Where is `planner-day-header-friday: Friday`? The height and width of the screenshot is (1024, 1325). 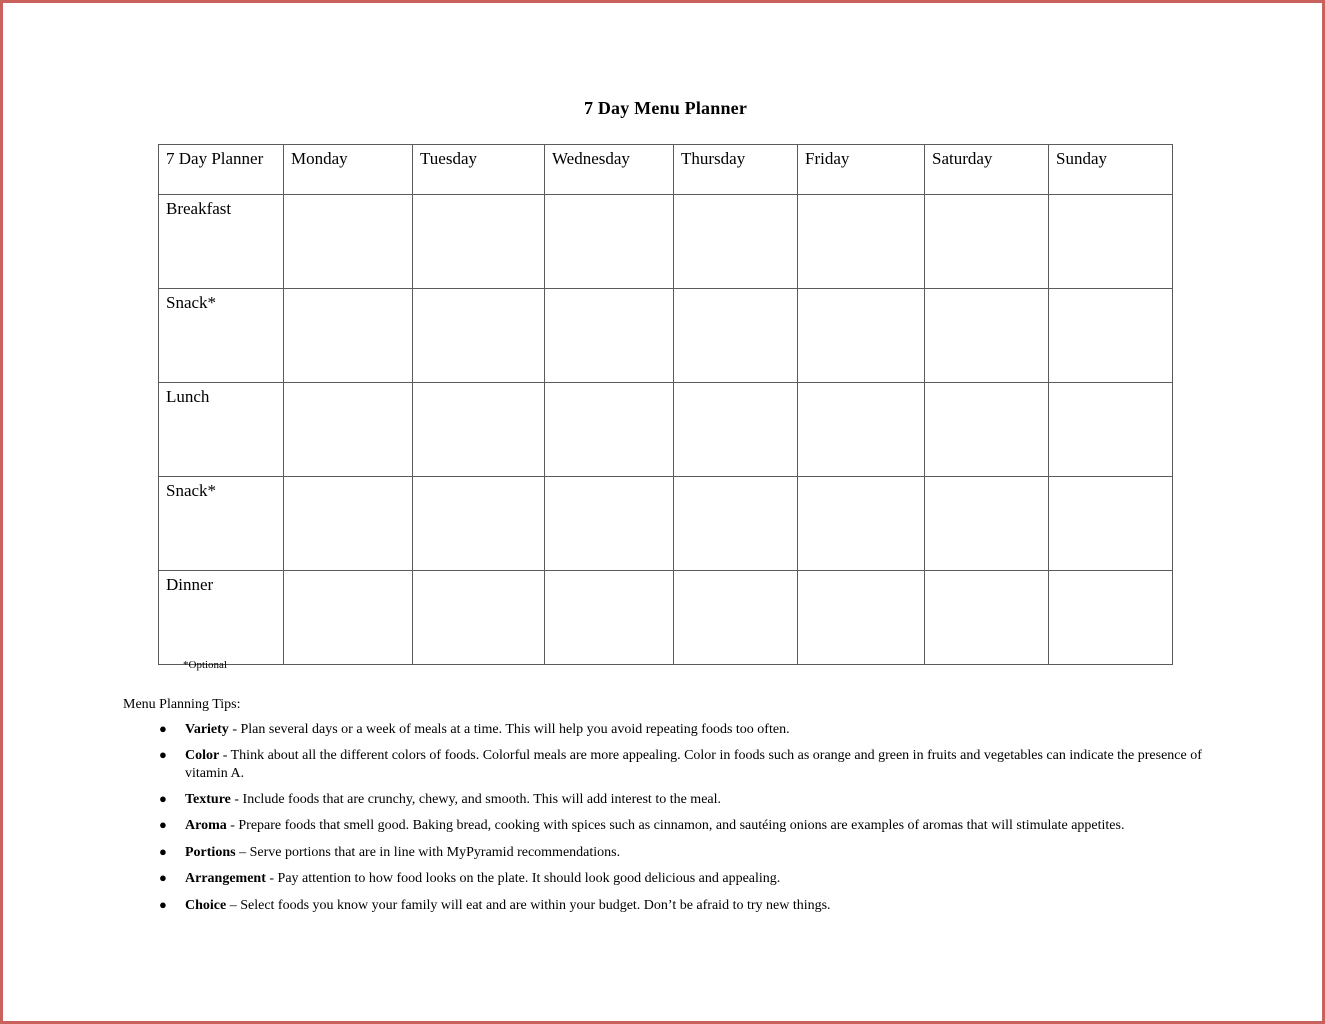 planner-day-header-friday: Friday is located at coordinates (861, 169).